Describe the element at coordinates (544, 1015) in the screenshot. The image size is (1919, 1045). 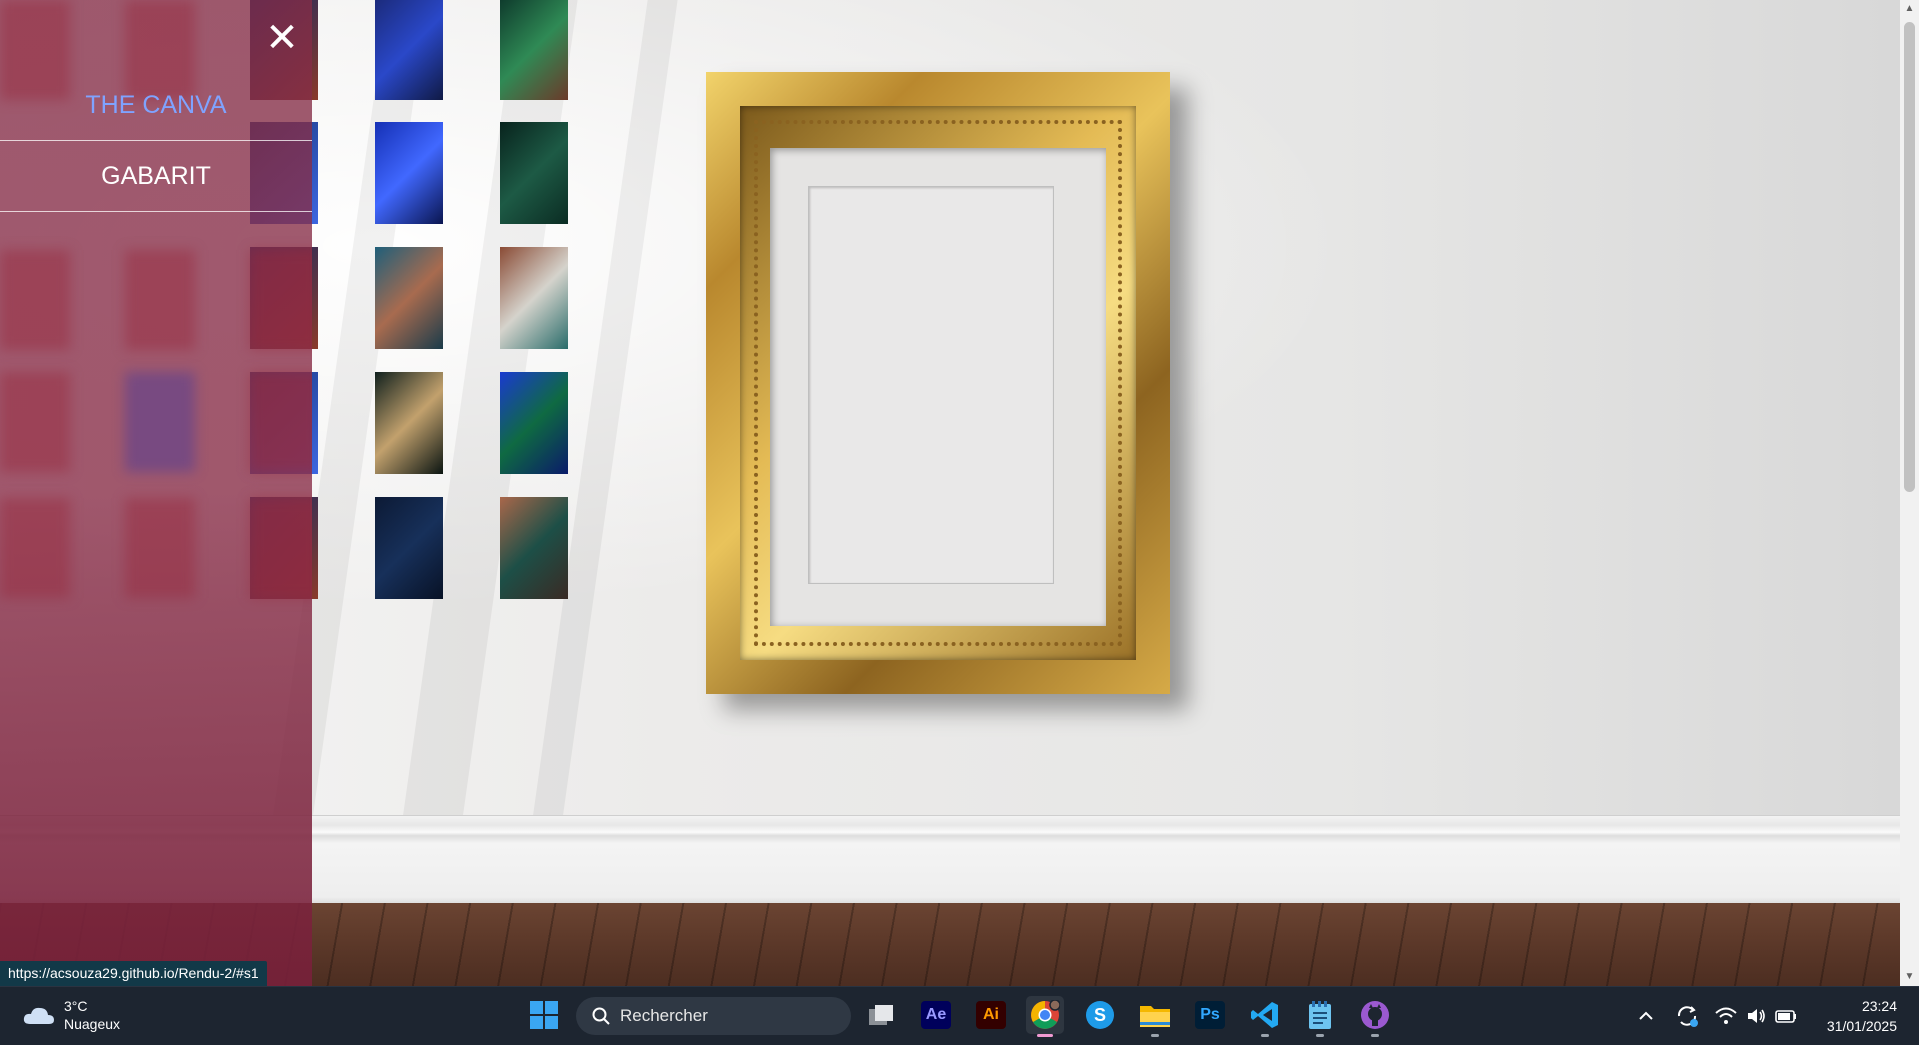
I see `windows-start-icon` at that location.